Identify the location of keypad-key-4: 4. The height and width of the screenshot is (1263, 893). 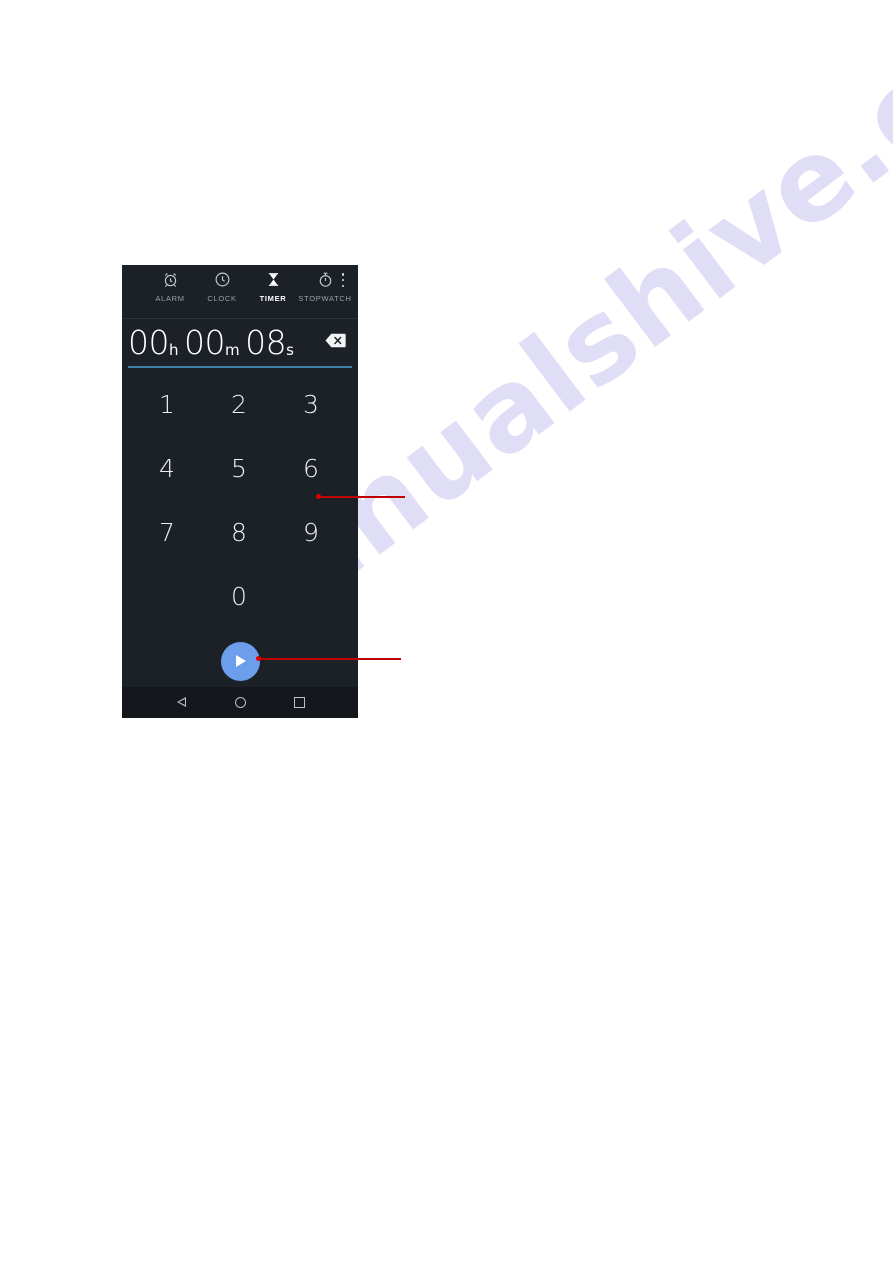
(167, 469).